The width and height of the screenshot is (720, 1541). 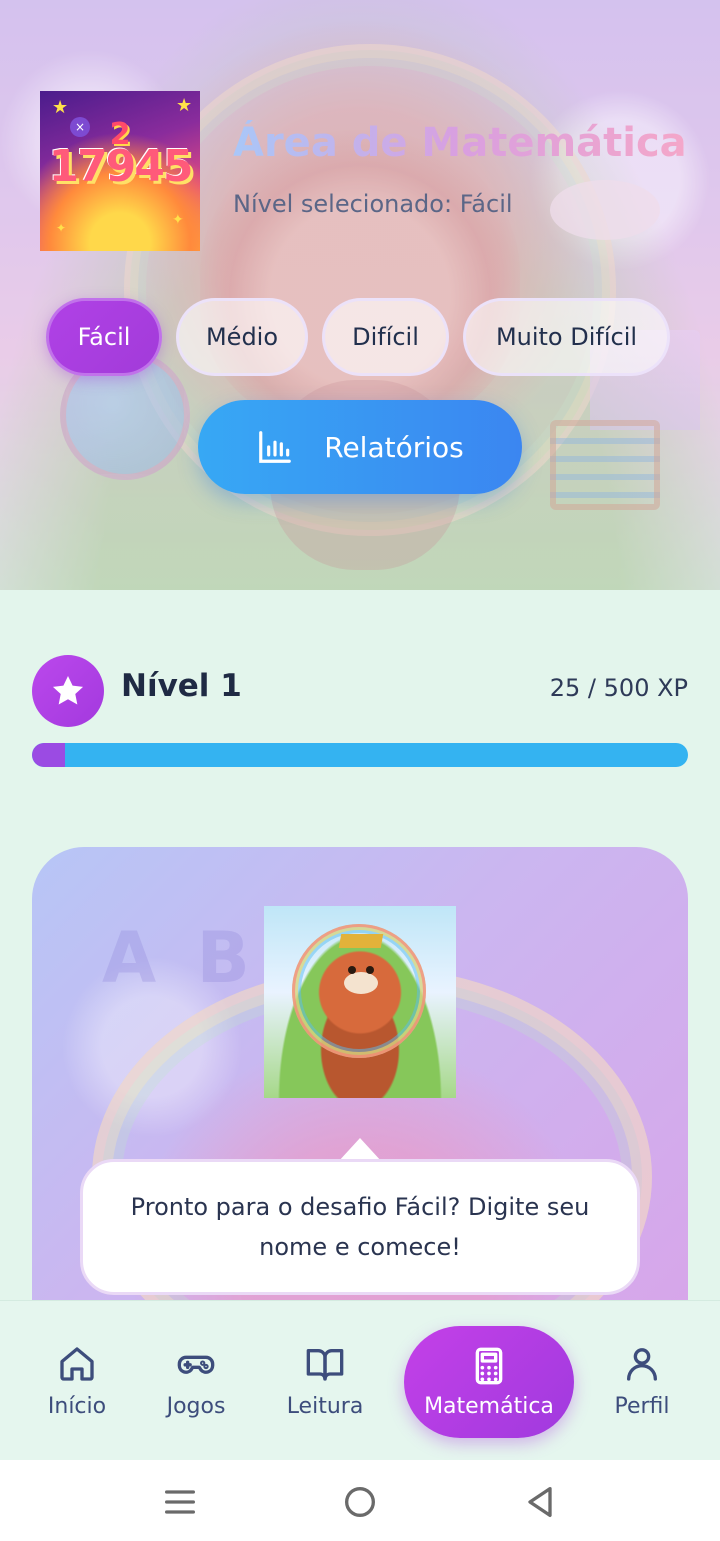 What do you see at coordinates (489, 1406) in the screenshot?
I see `nav-label: Matemática` at bounding box center [489, 1406].